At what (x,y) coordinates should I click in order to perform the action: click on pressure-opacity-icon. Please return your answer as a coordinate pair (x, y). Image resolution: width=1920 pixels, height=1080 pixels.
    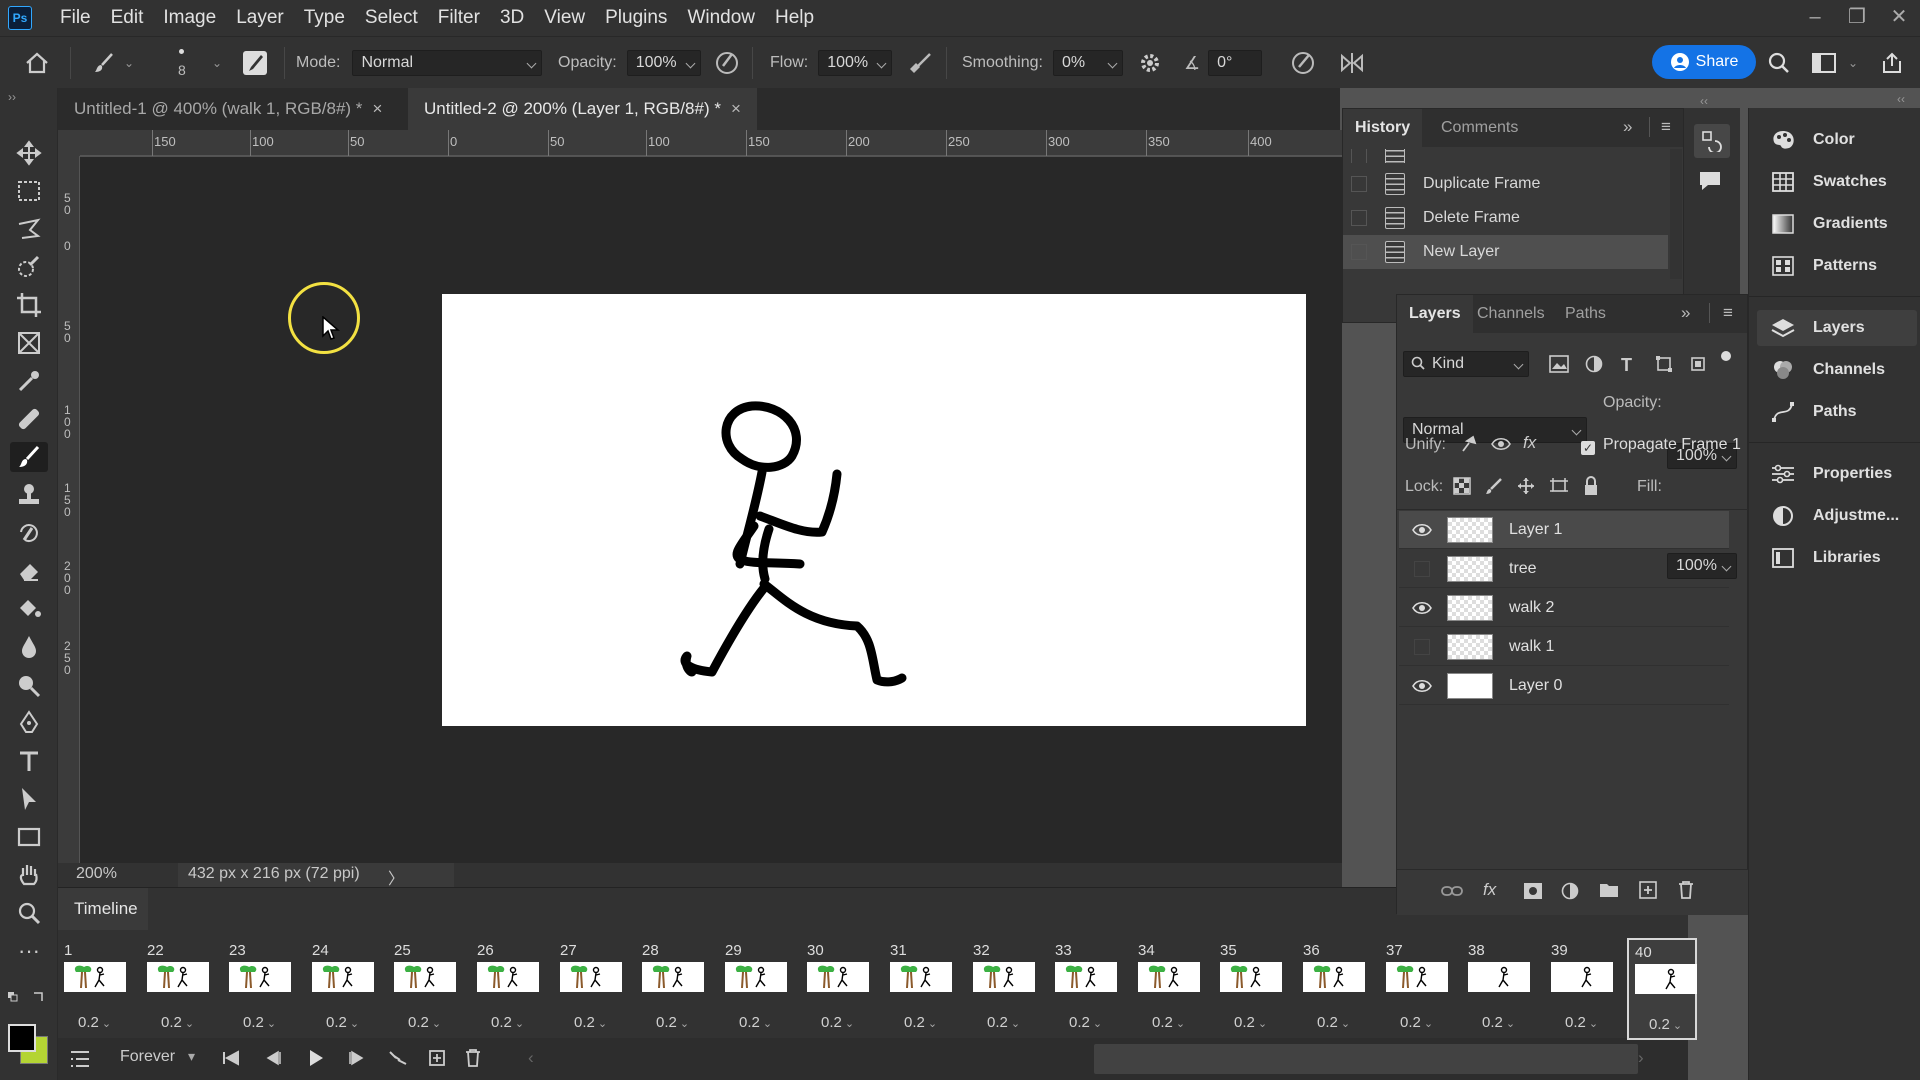
    Looking at the image, I should click on (727, 63).